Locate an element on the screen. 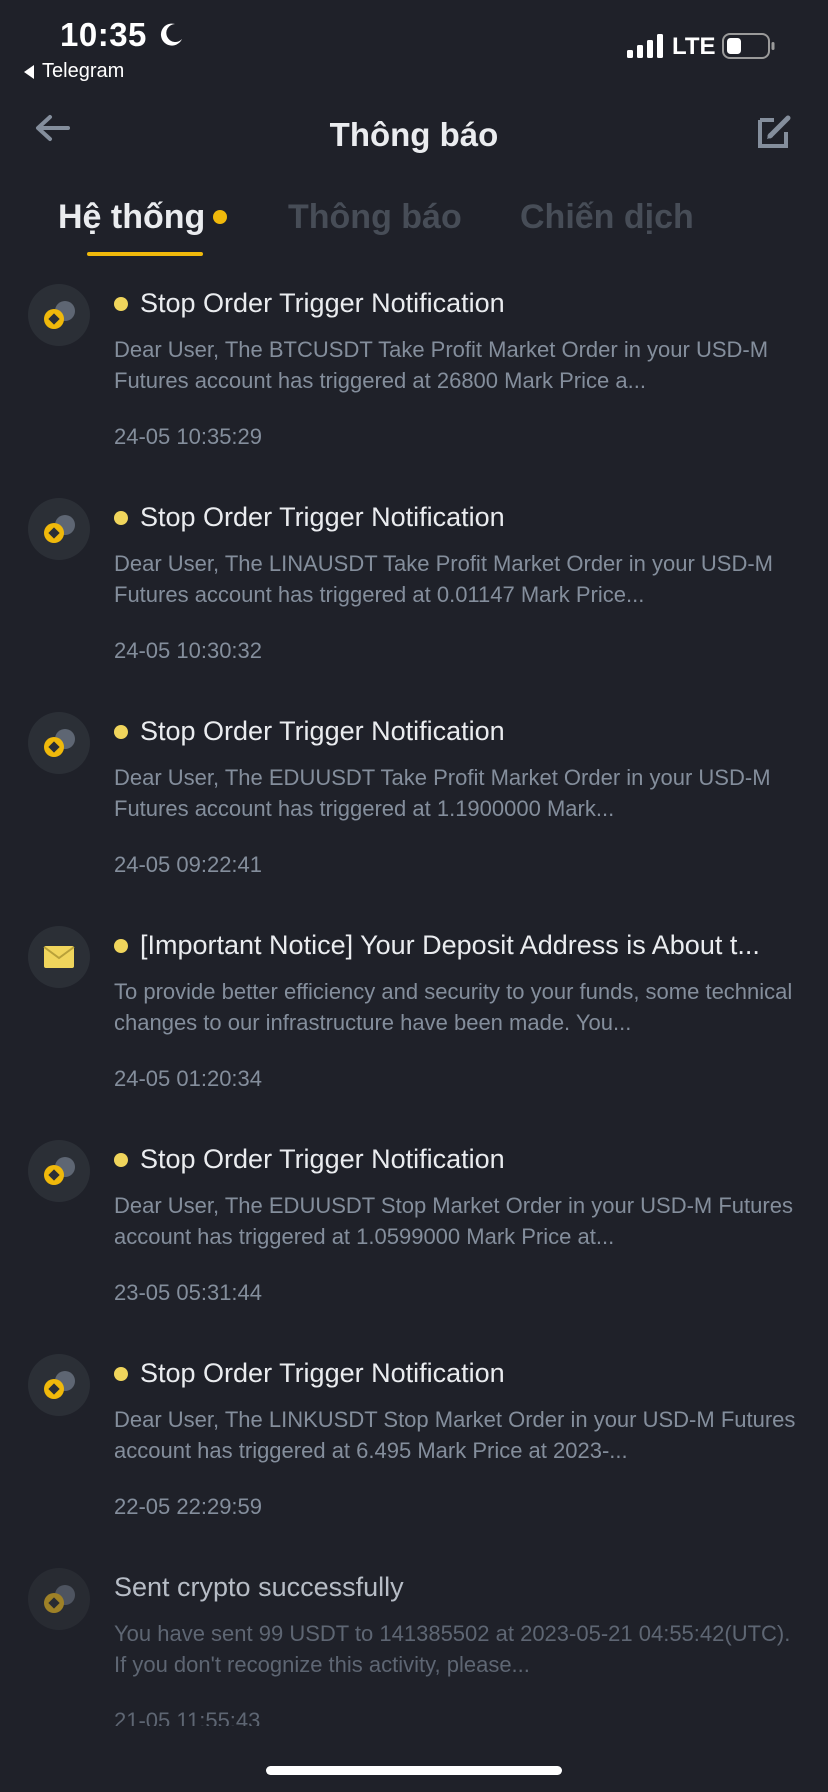  tab-system: Hệ thống is located at coordinates (143, 217).